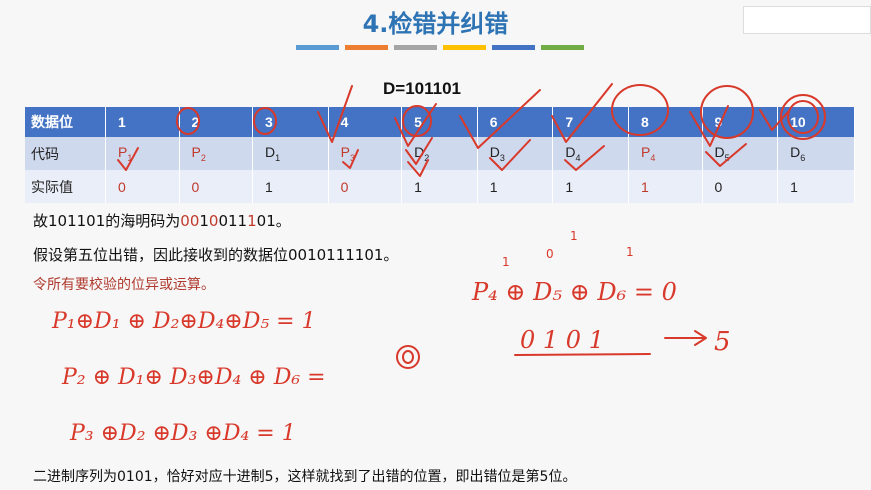 This screenshot has height=490, width=871. I want to click on hamming-code-line: 故101101的海明码为0010011101。, so click(162, 220).